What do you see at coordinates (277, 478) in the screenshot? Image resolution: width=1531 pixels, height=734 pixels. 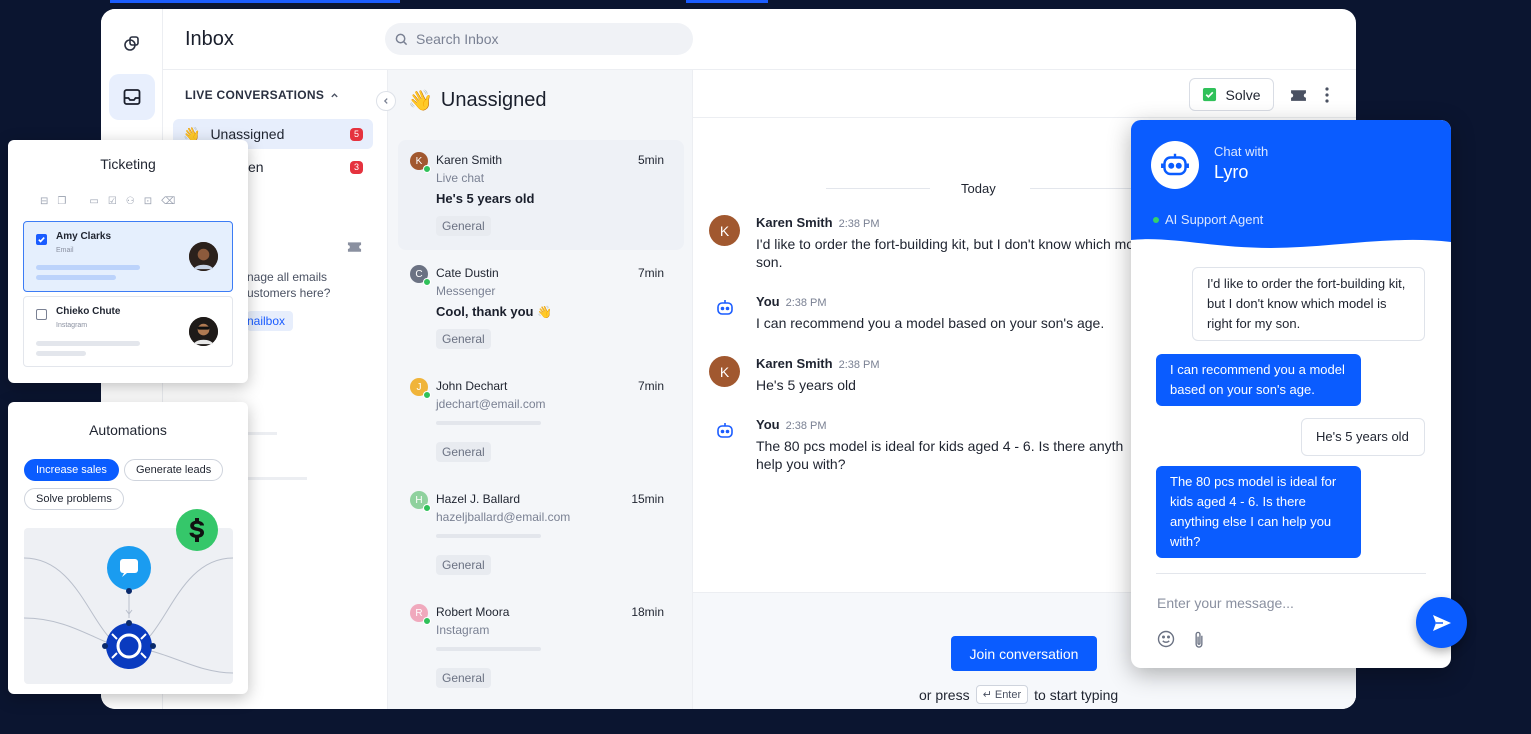 I see `placeholder-line` at bounding box center [277, 478].